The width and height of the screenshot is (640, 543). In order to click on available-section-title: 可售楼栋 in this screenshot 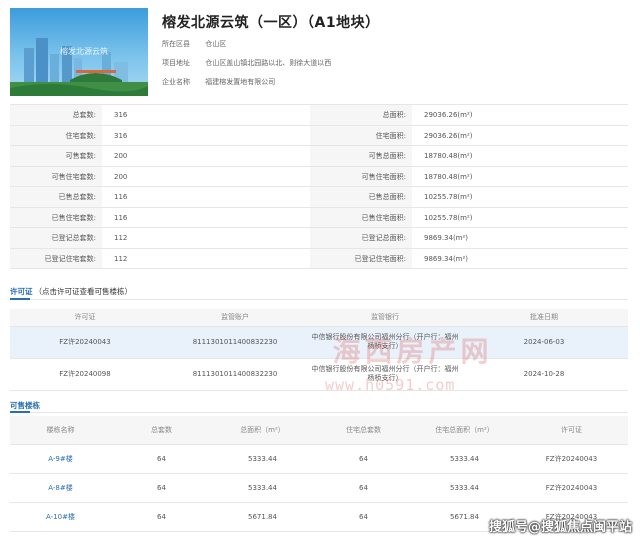, I will do `click(25, 405)`.